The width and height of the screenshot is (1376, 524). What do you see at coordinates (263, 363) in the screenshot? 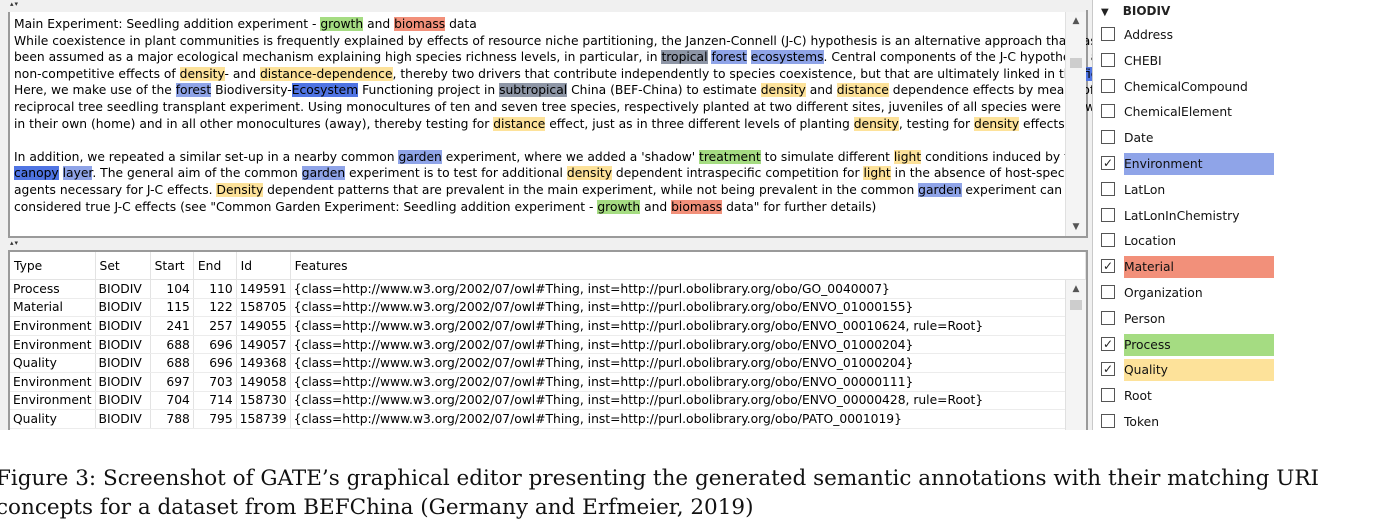
I see `table-cell-id: 149368` at bounding box center [263, 363].